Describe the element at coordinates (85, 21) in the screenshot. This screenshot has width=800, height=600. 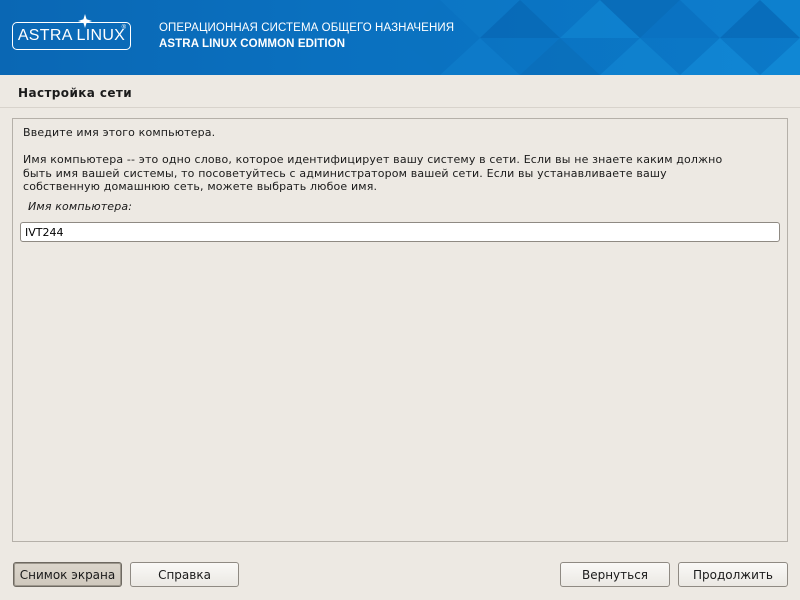
I see `star-icon` at that location.